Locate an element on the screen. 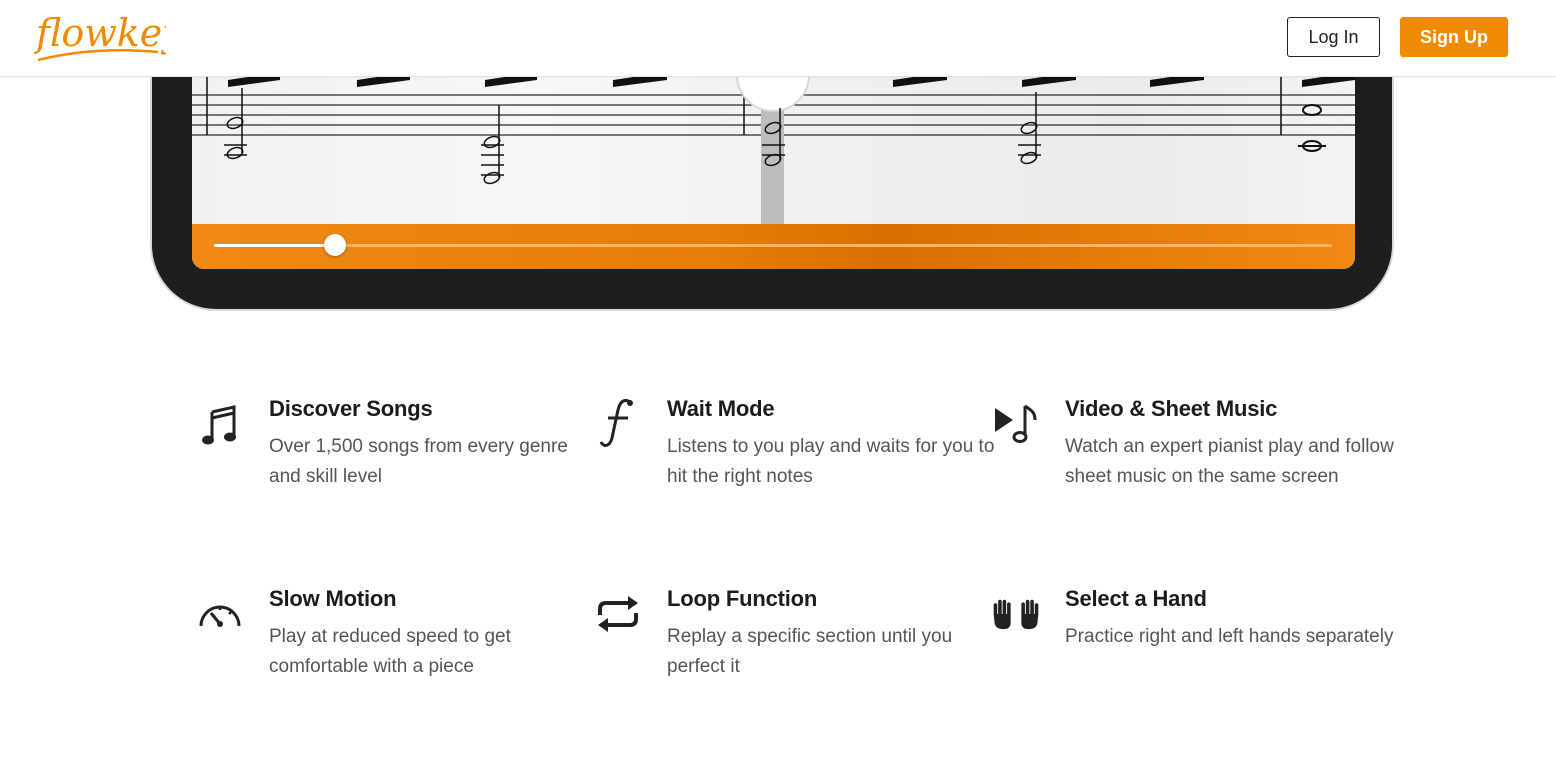 This screenshot has height=768, width=1556. flowkey-logo: flowkey is located at coordinates (108, 37).